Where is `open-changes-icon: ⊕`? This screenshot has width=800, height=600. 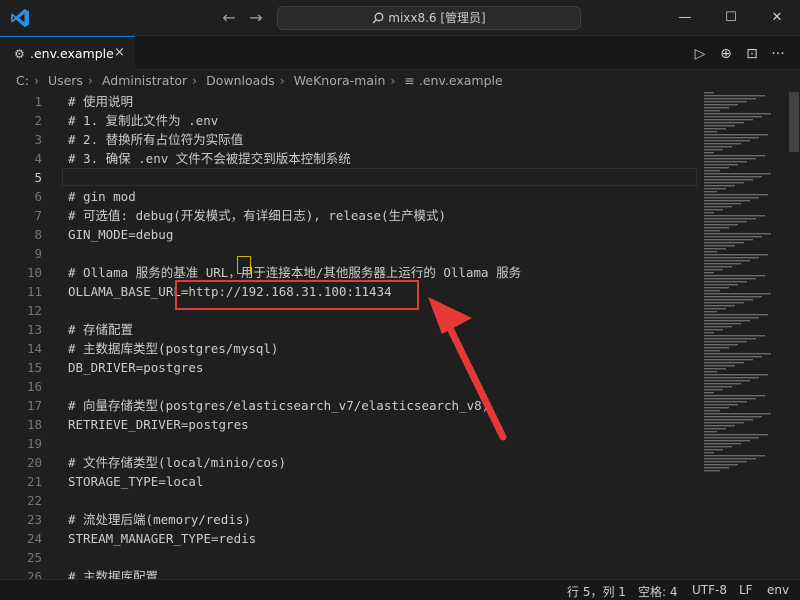
open-changes-icon: ⊕ is located at coordinates (726, 54).